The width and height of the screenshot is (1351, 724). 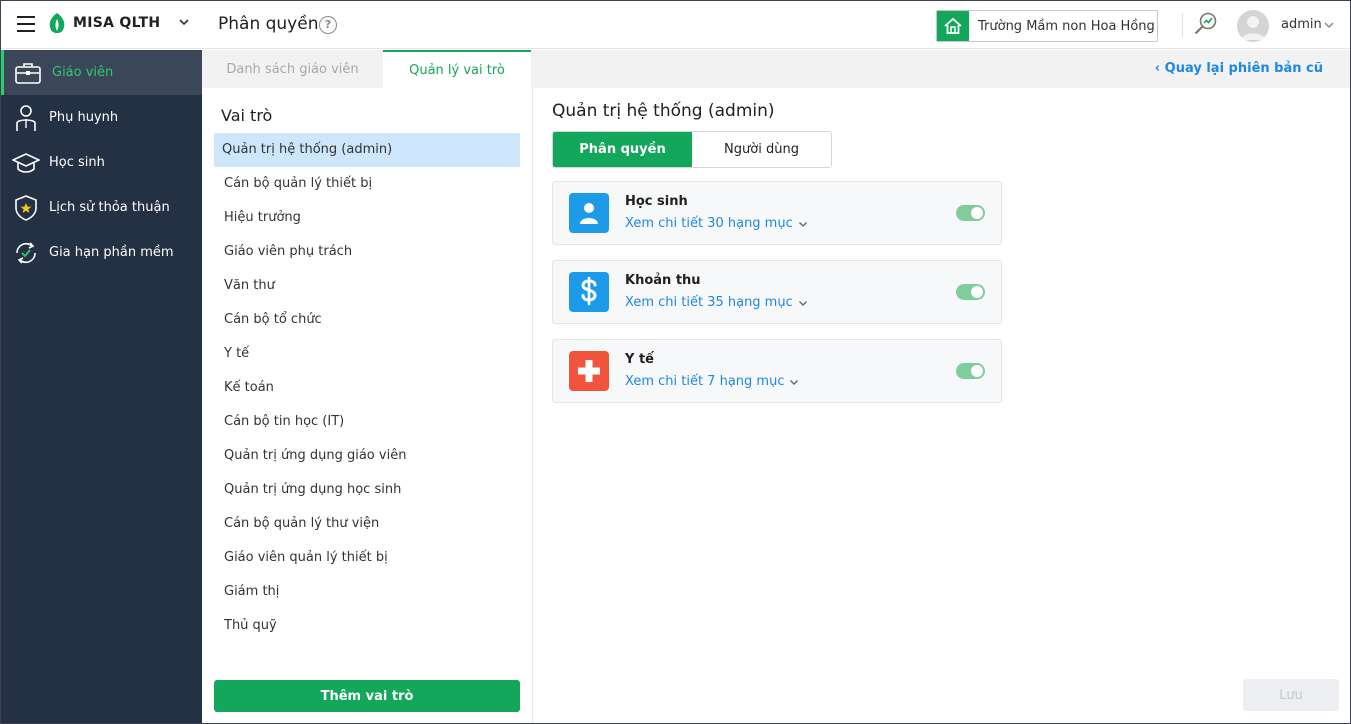 I want to click on module-detail-label: Xem chi tiết 35 hạng mục, so click(x=709, y=302).